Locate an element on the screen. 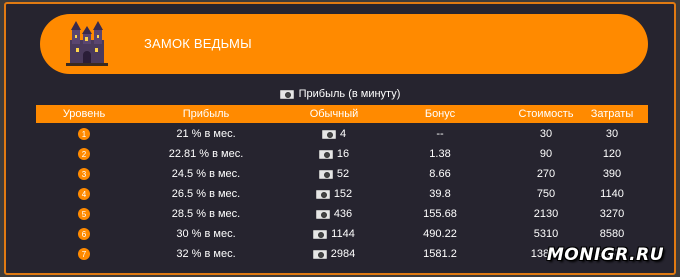  column-header-bonus: Бонус is located at coordinates (440, 114).